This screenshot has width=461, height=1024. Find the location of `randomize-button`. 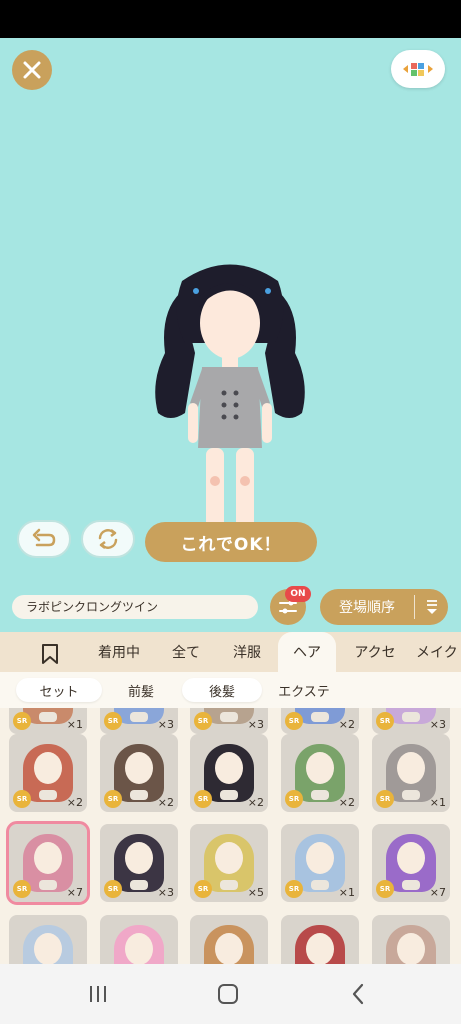

randomize-button is located at coordinates (108, 539).